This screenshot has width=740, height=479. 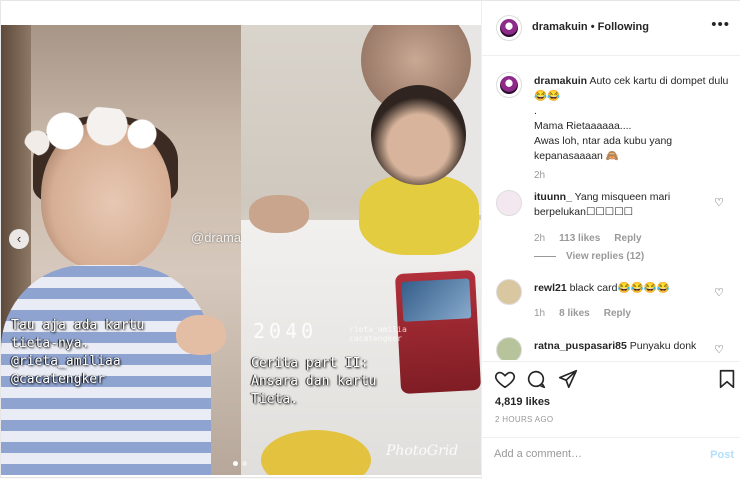 What do you see at coordinates (509, 203) in the screenshot?
I see `comment-avatar-ituunn` at bounding box center [509, 203].